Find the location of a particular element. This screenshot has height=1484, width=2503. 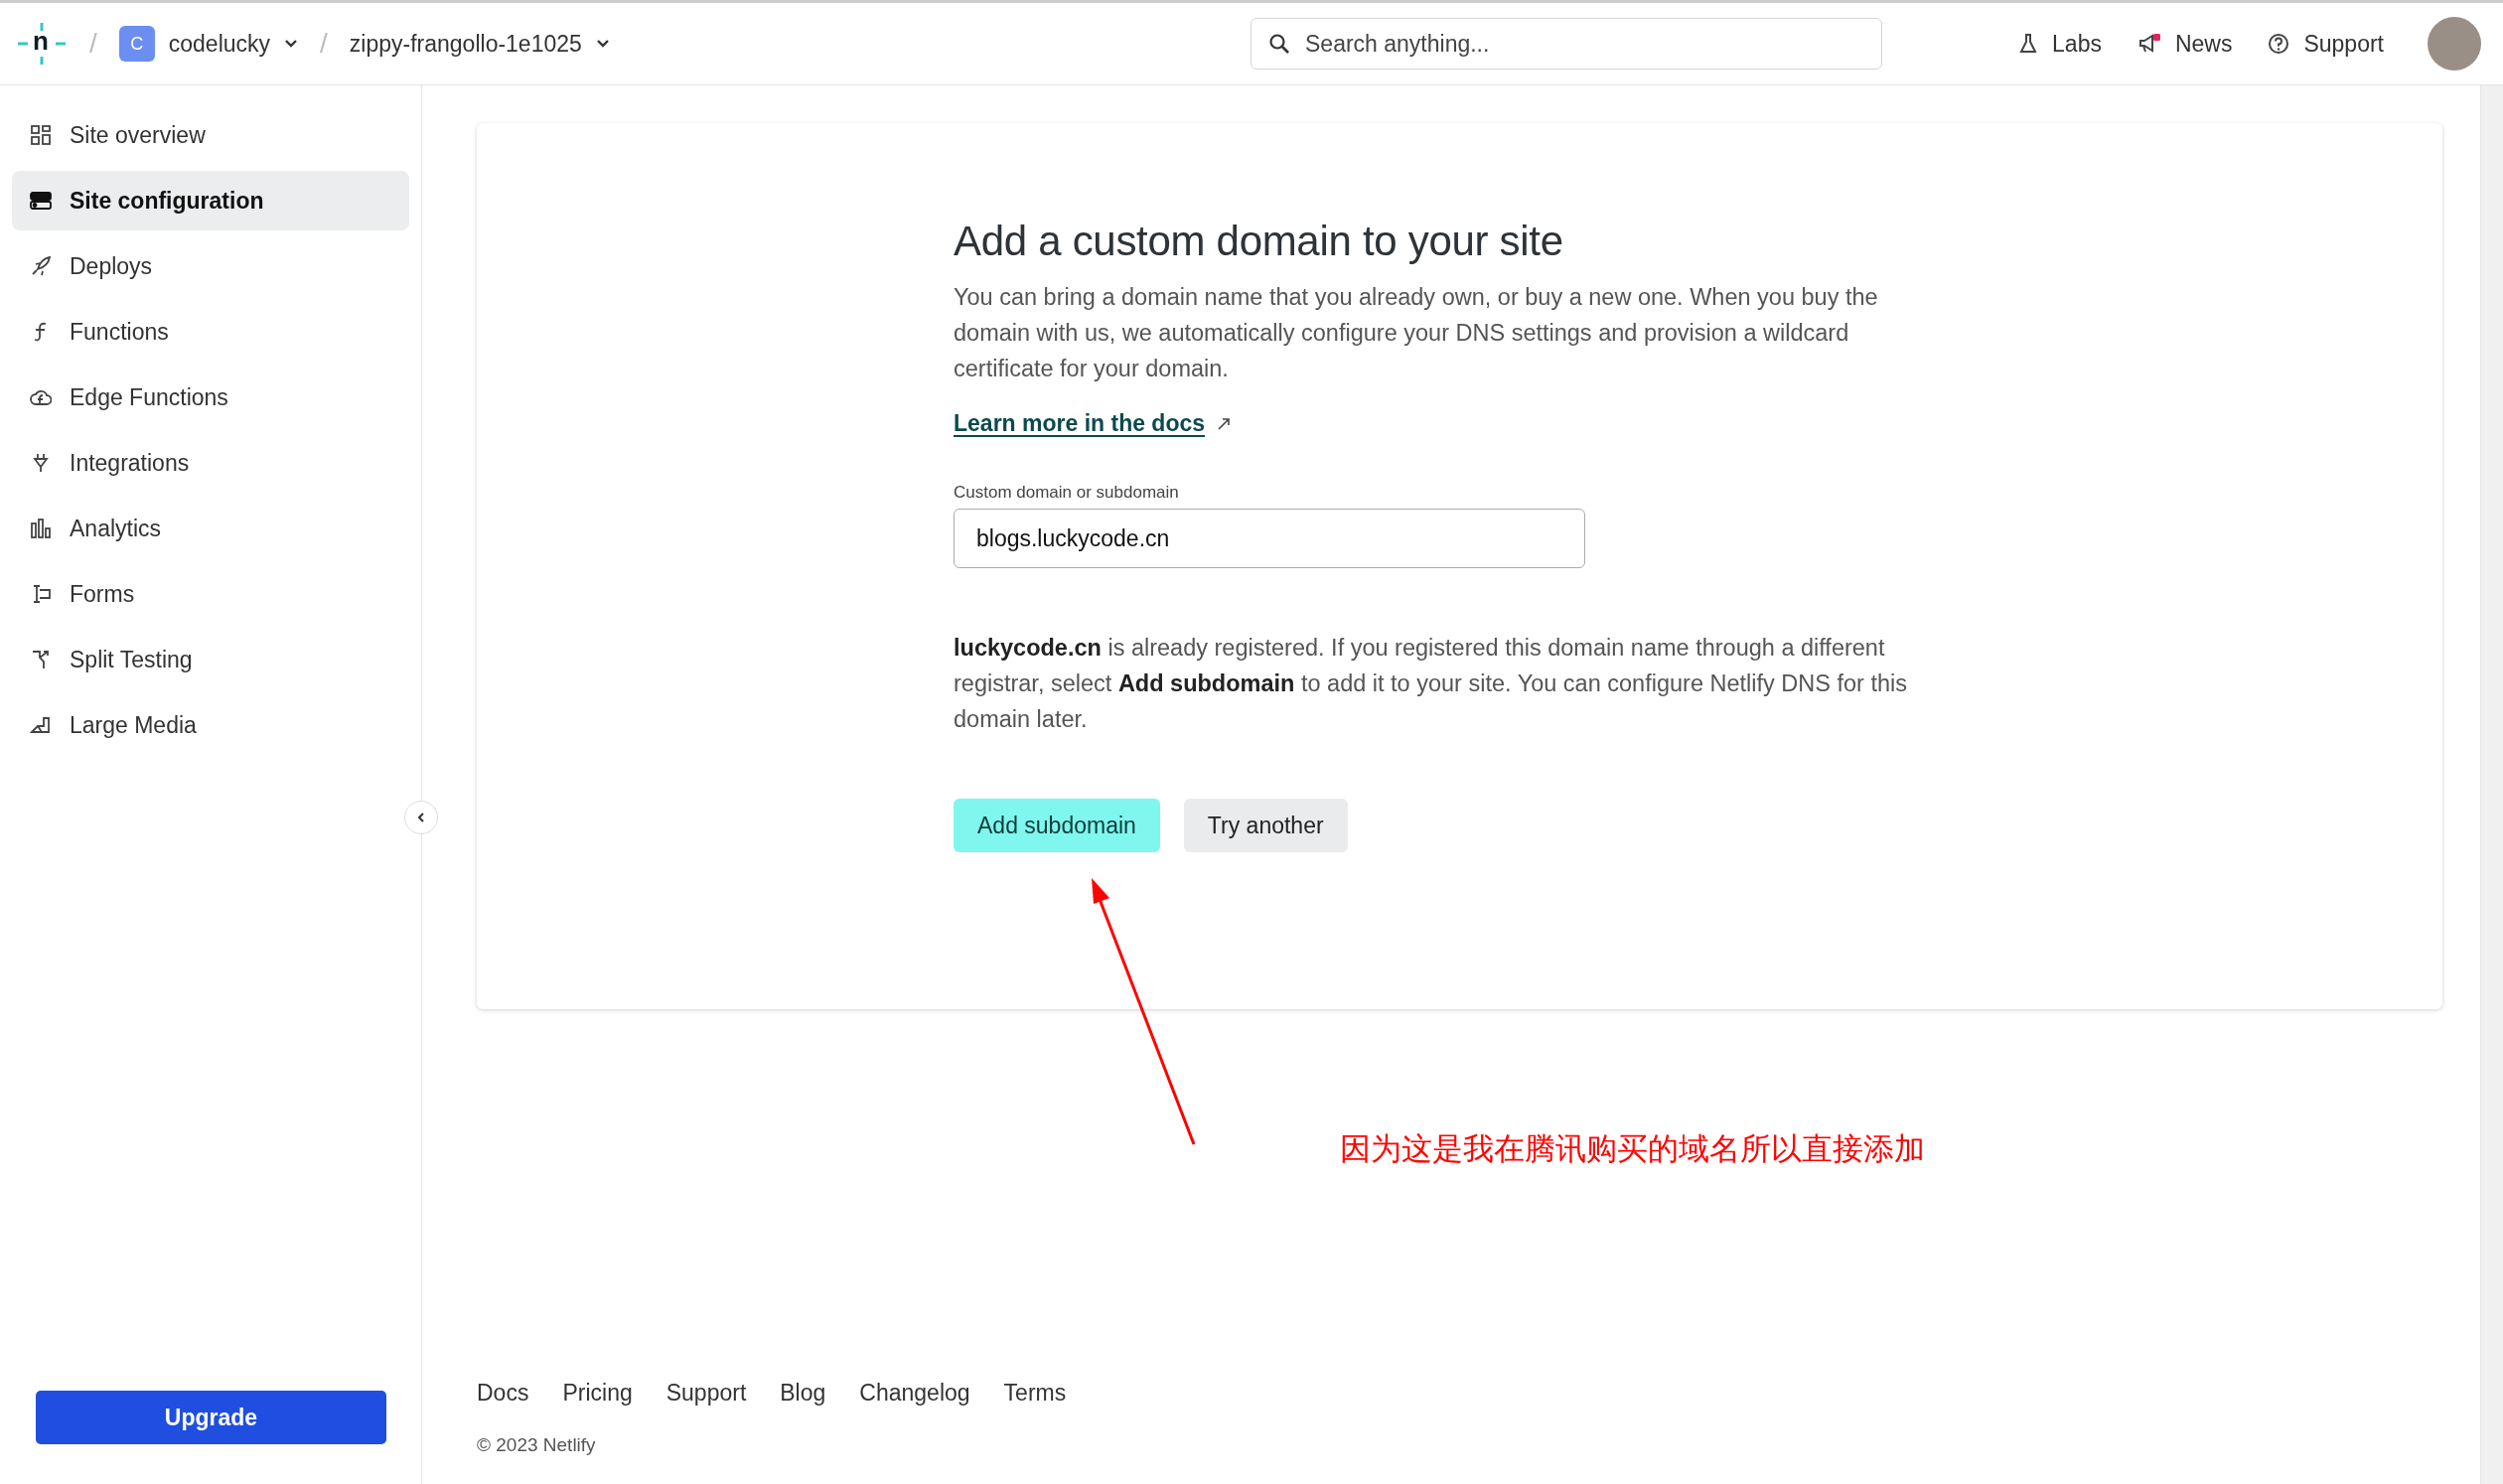

external-link-icon is located at coordinates (1224, 423).